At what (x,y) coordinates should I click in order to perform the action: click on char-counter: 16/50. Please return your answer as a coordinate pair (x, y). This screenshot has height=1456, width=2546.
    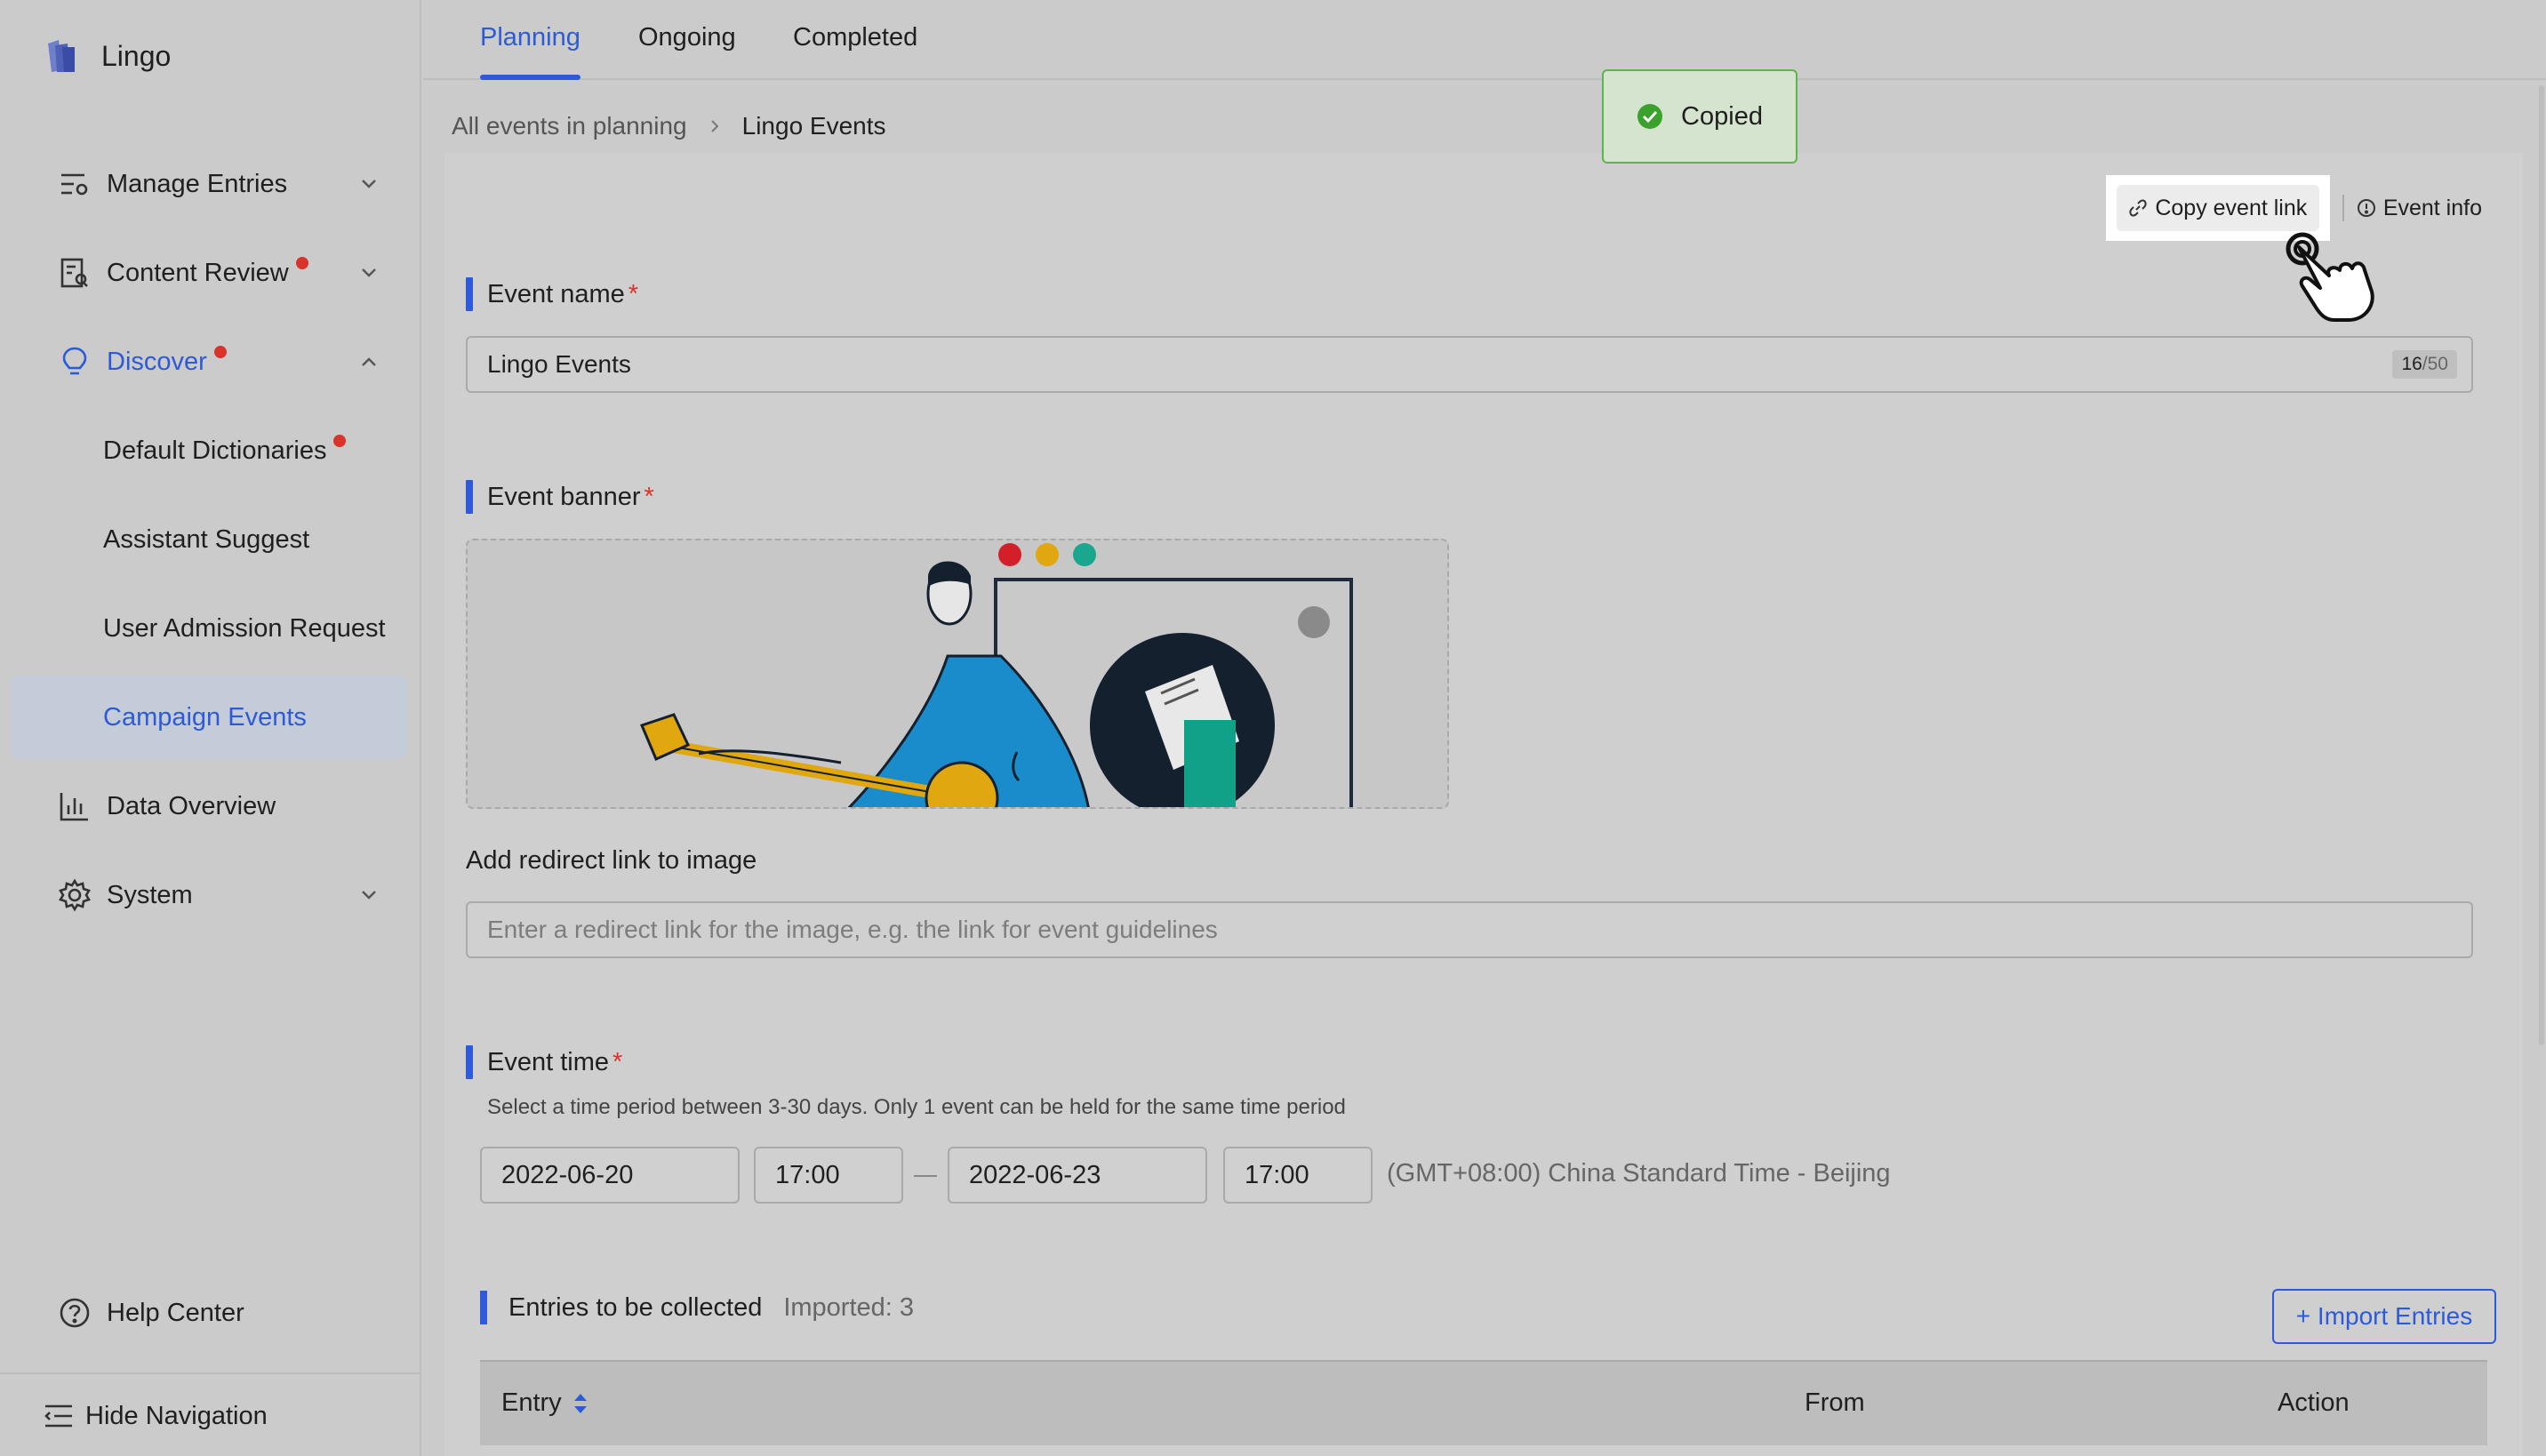
    Looking at the image, I should click on (2425, 364).